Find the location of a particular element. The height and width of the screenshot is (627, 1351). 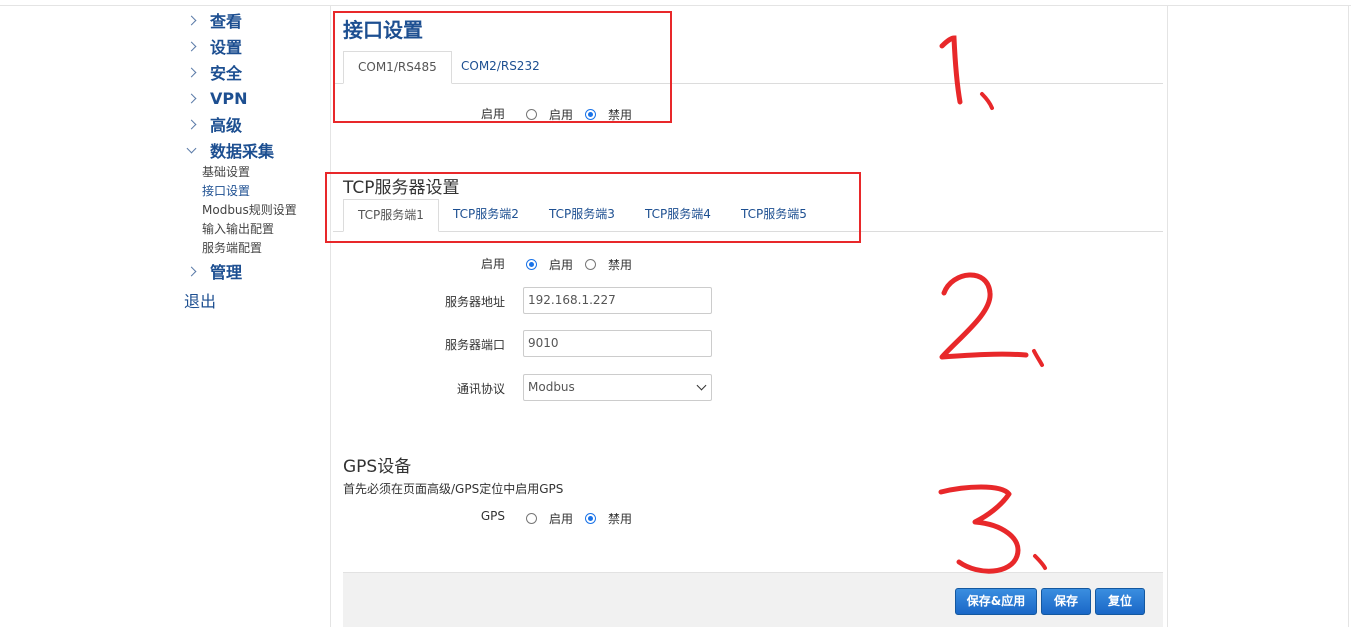

sidebar-item-advanced: 高级 is located at coordinates (214, 124).